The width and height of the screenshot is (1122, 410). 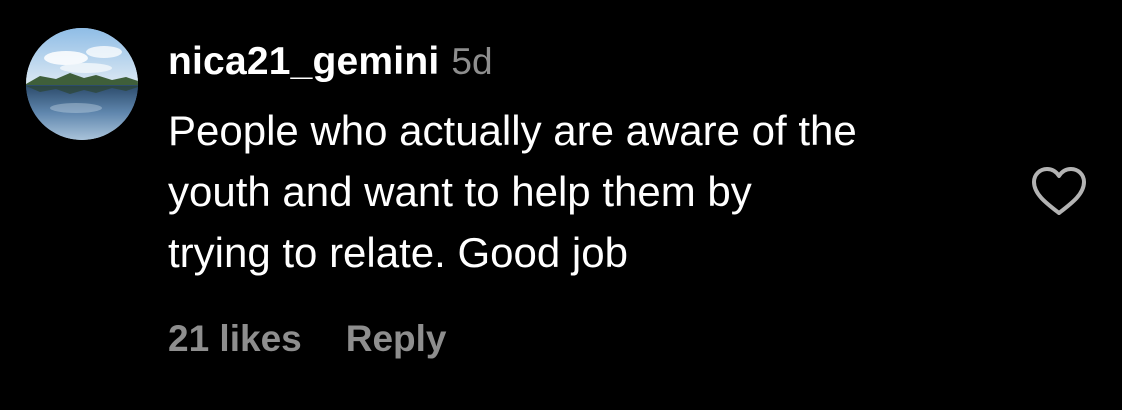 What do you see at coordinates (472, 61) in the screenshot?
I see `timestamp: 5d` at bounding box center [472, 61].